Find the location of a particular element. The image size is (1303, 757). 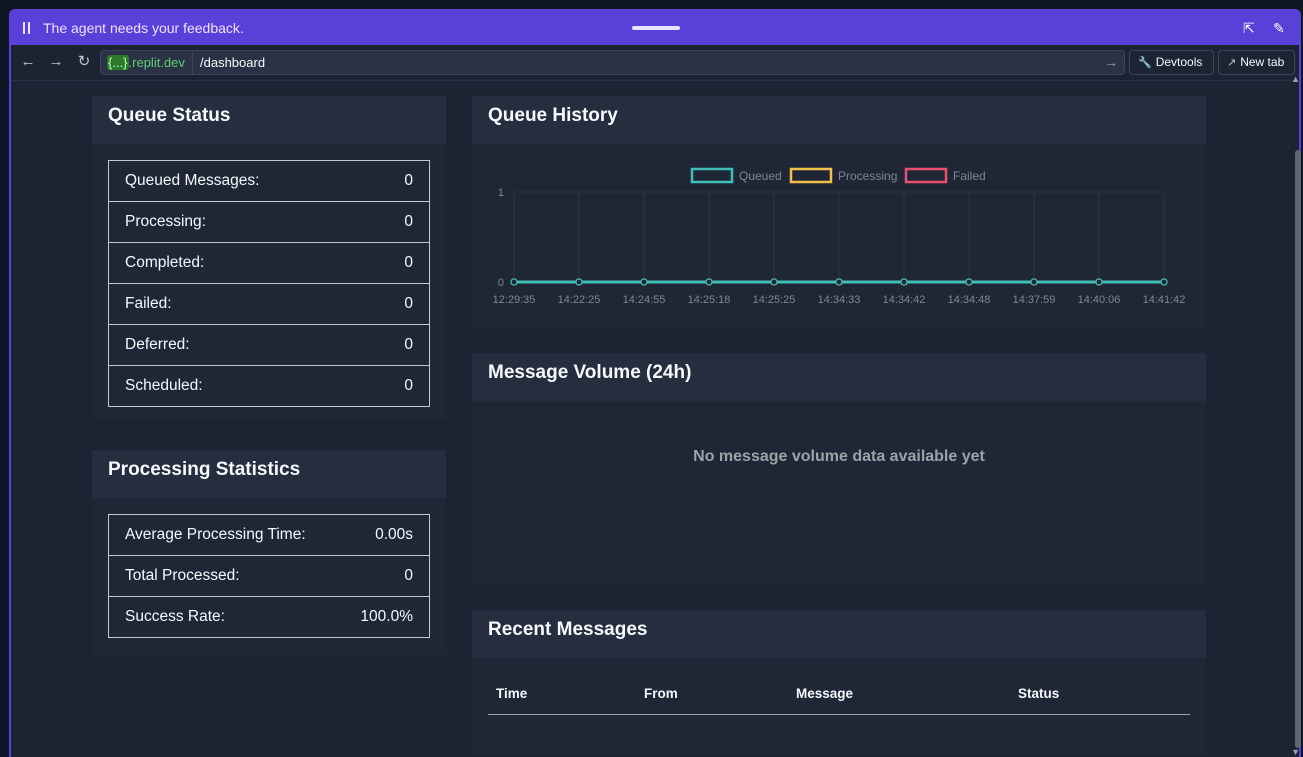

pause-icon is located at coordinates (27, 28).